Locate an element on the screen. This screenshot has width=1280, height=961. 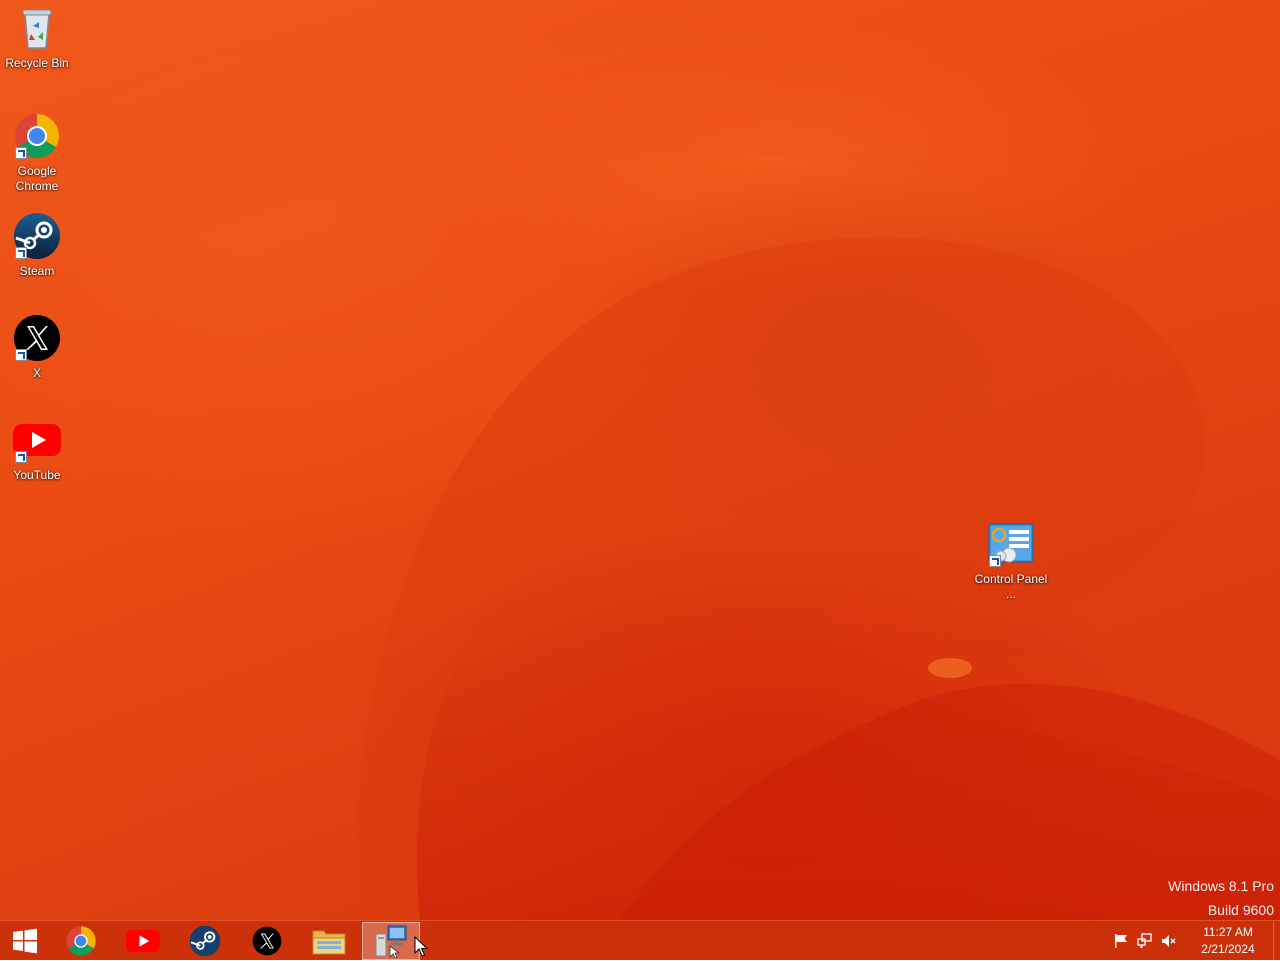
clock-date: 2/21/2024 is located at coordinates (1228, 949).